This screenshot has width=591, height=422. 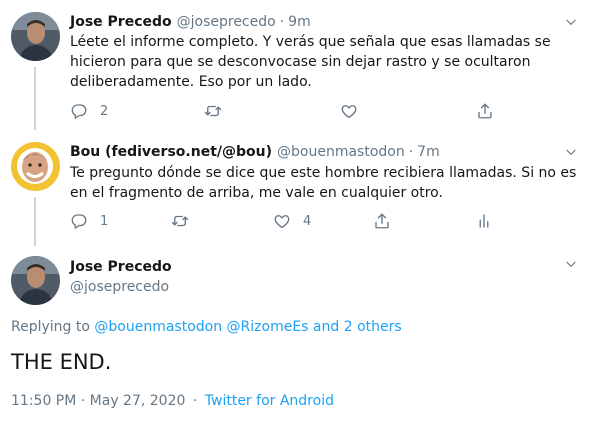 What do you see at coordinates (104, 221) in the screenshot?
I see `reply-count: 1` at bounding box center [104, 221].